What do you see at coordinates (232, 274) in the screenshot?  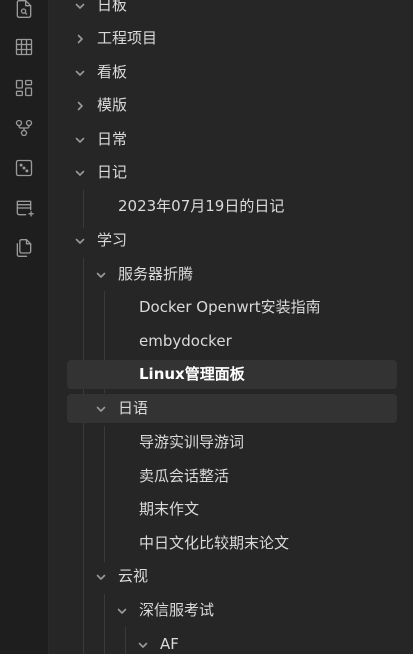 I see `tree-folder: 服务器折腾` at bounding box center [232, 274].